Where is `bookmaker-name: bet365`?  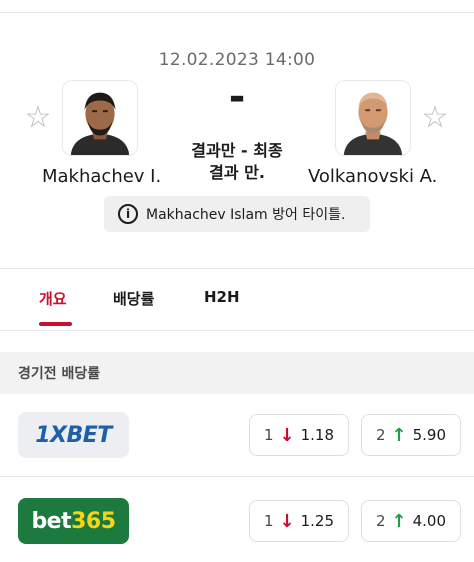 bookmaker-name: bet365 is located at coordinates (73, 521).